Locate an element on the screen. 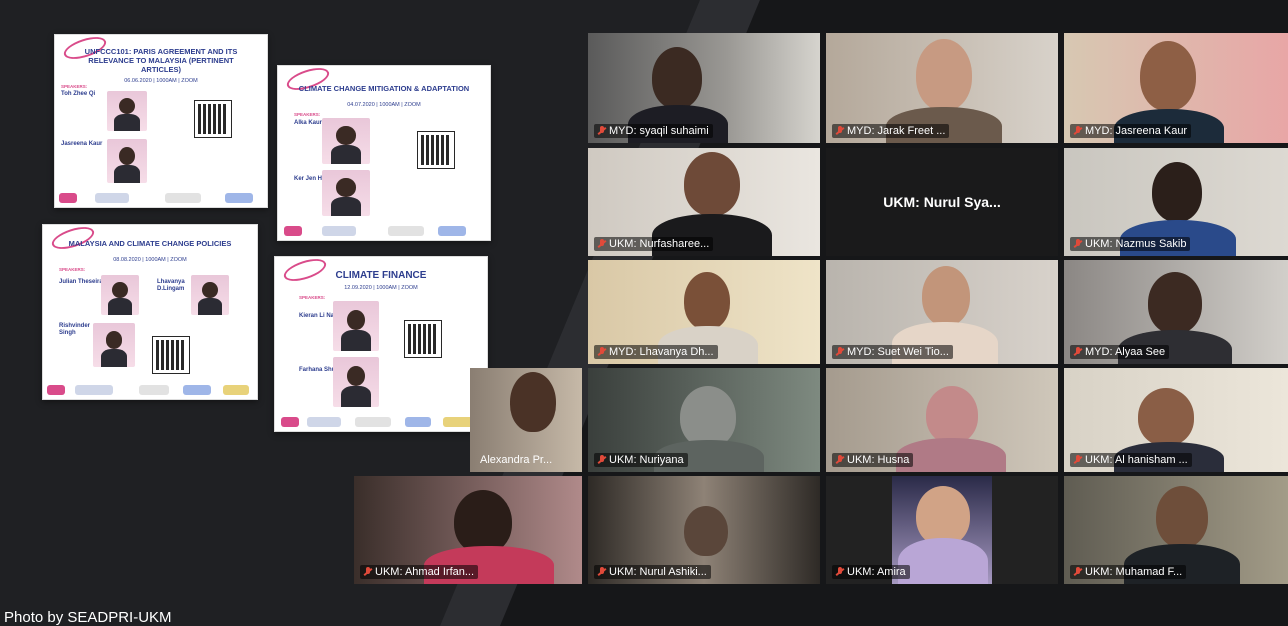 The image size is (1288, 626). participant-name-label: MYD: syaqil suhaimi is located at coordinates (653, 131).